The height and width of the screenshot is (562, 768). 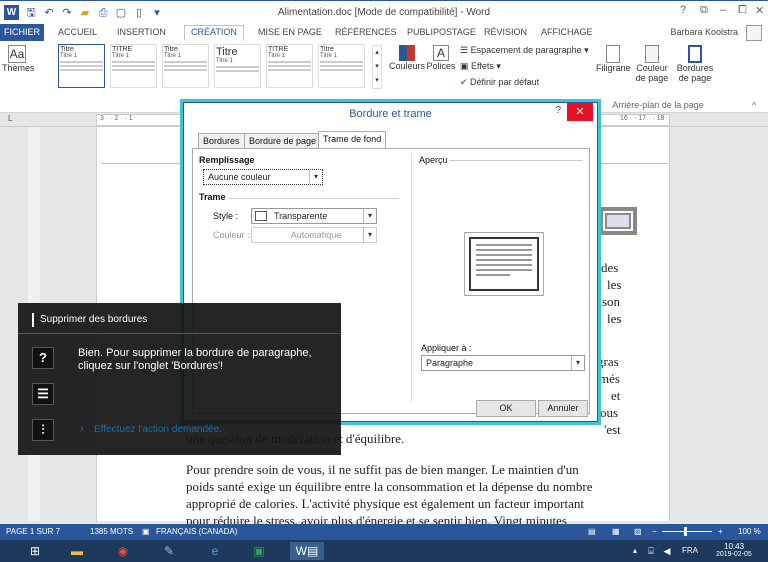 I want to click on page-borders-icon, so click(x=695, y=54).